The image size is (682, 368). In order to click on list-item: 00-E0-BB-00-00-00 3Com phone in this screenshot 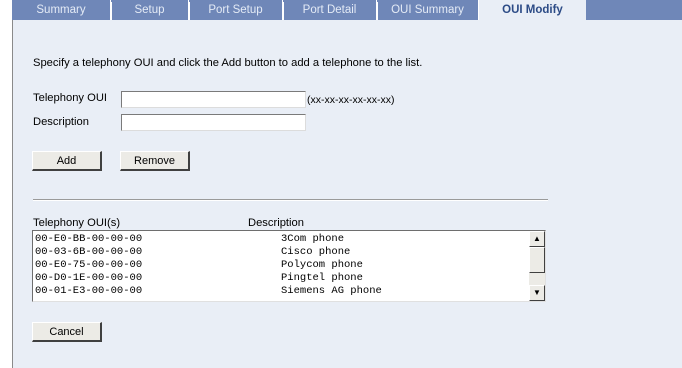, I will do `click(189, 239)`.